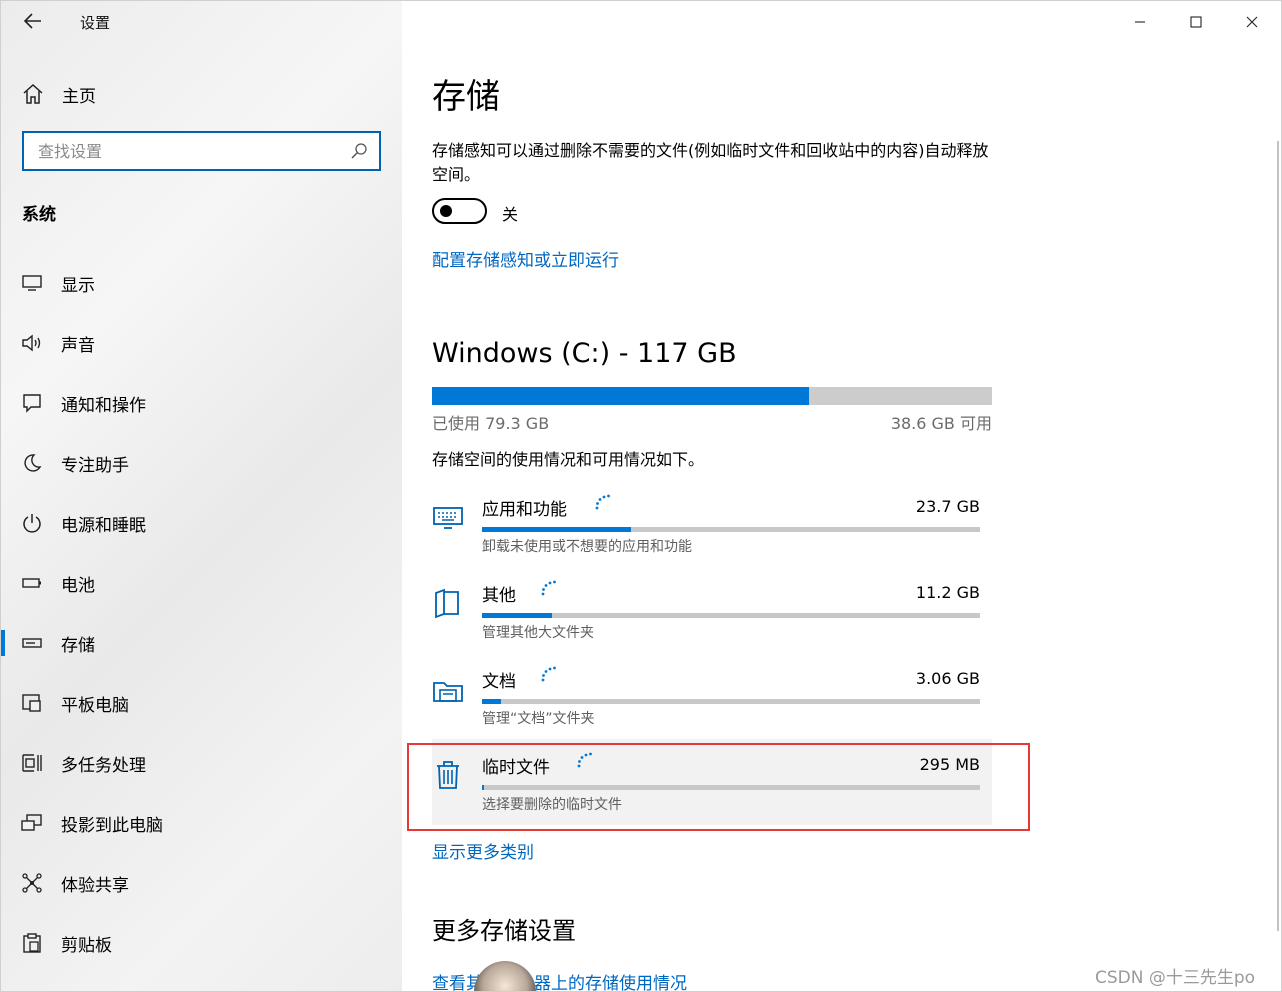 Image resolution: width=1282 pixels, height=992 pixels. What do you see at coordinates (201, 283) in the screenshot?
I see `sidebar-item-display: 显示` at bounding box center [201, 283].